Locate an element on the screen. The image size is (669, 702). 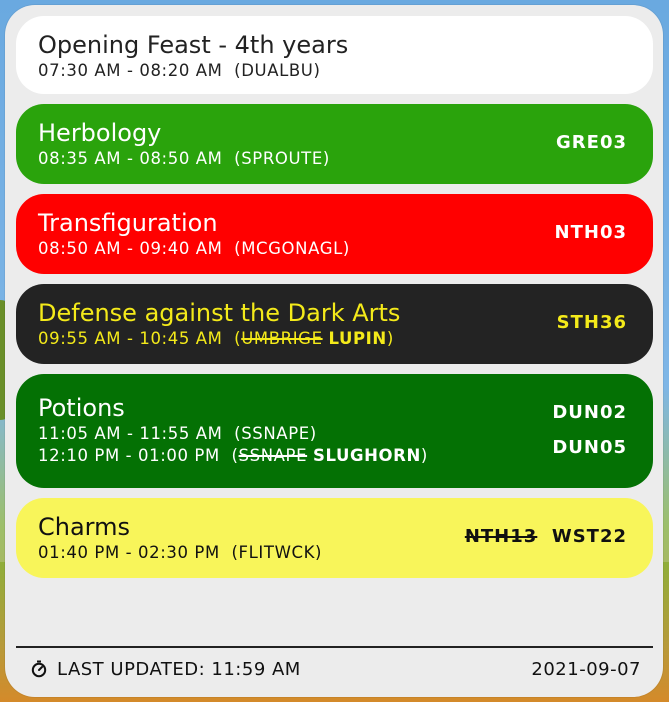
room-old: NTH13 is located at coordinates (501, 536).